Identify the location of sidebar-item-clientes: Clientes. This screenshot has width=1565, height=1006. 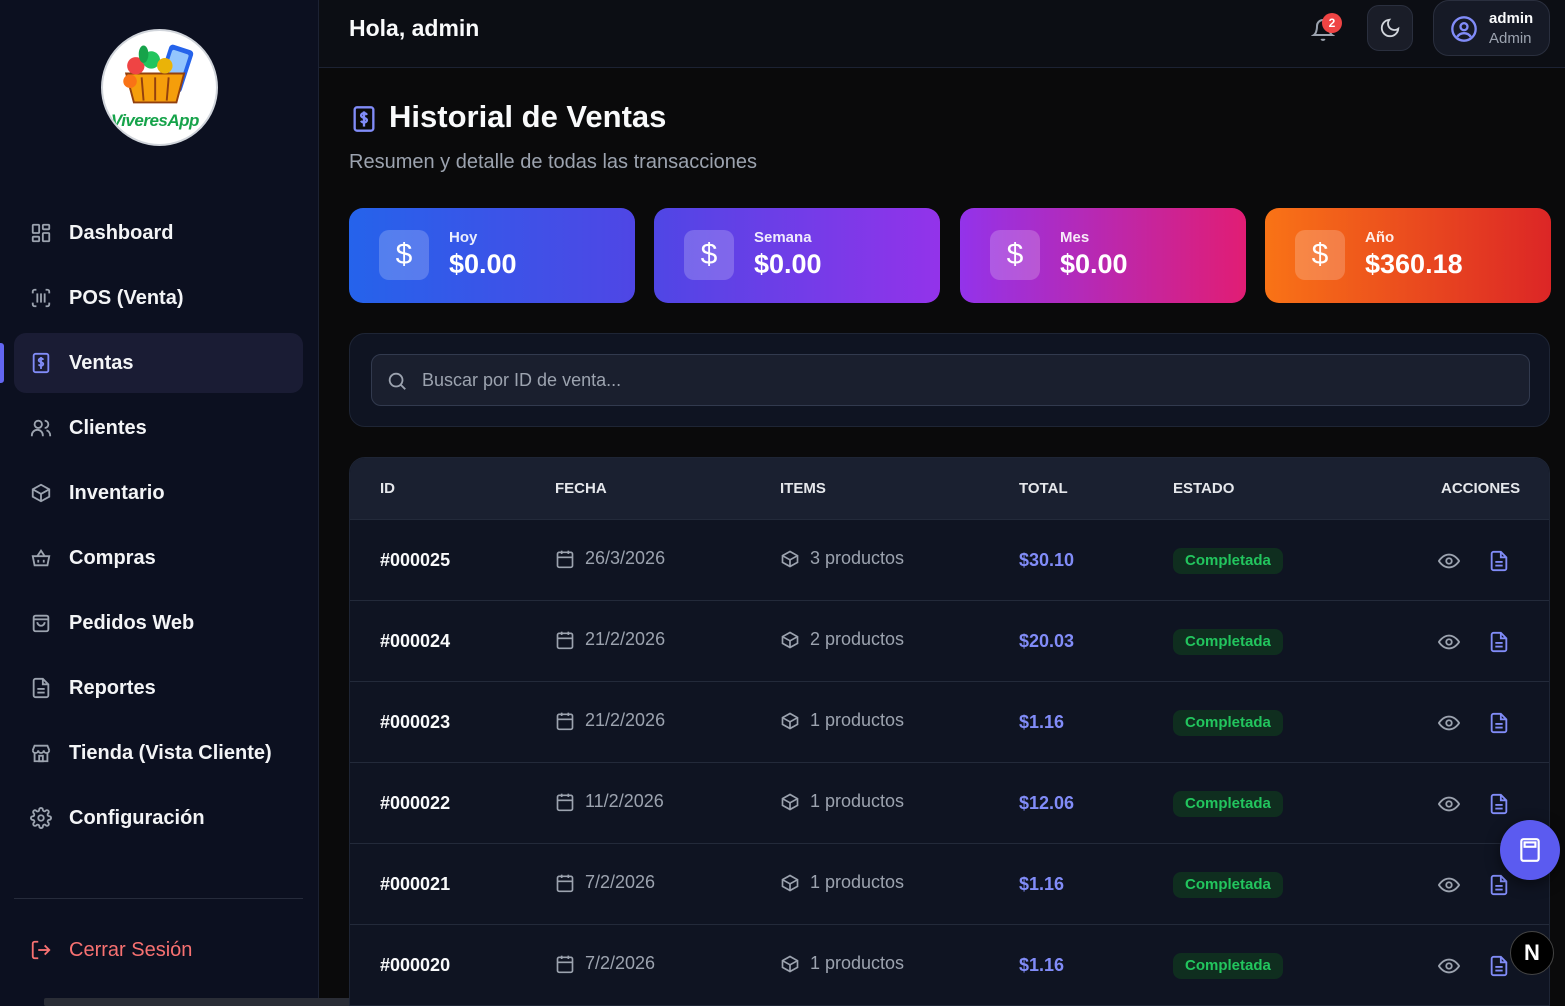
(158, 428).